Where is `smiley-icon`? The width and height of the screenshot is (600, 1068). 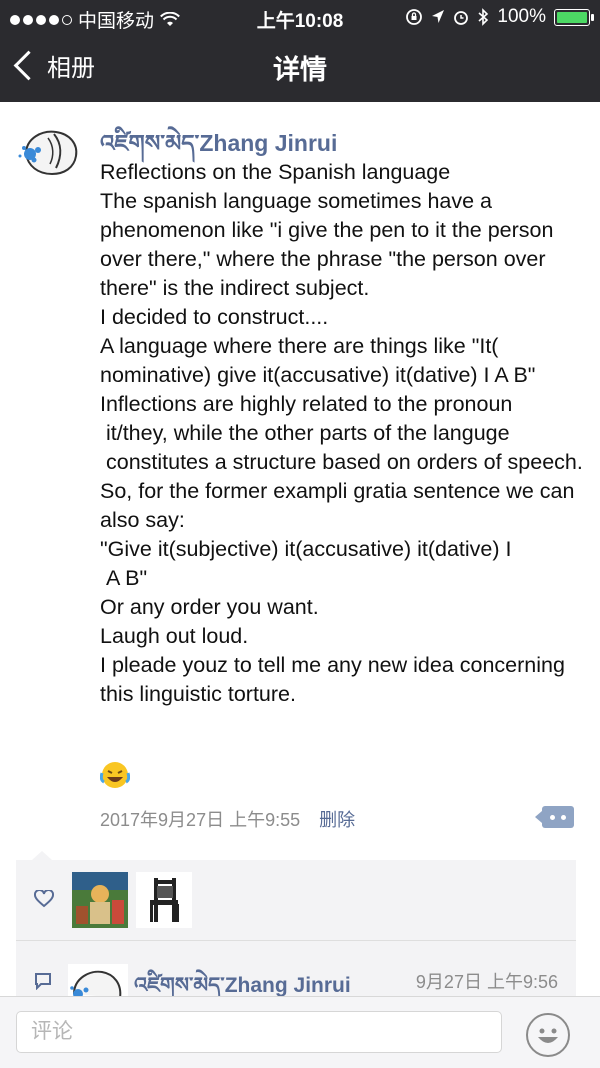 smiley-icon is located at coordinates (548, 1035).